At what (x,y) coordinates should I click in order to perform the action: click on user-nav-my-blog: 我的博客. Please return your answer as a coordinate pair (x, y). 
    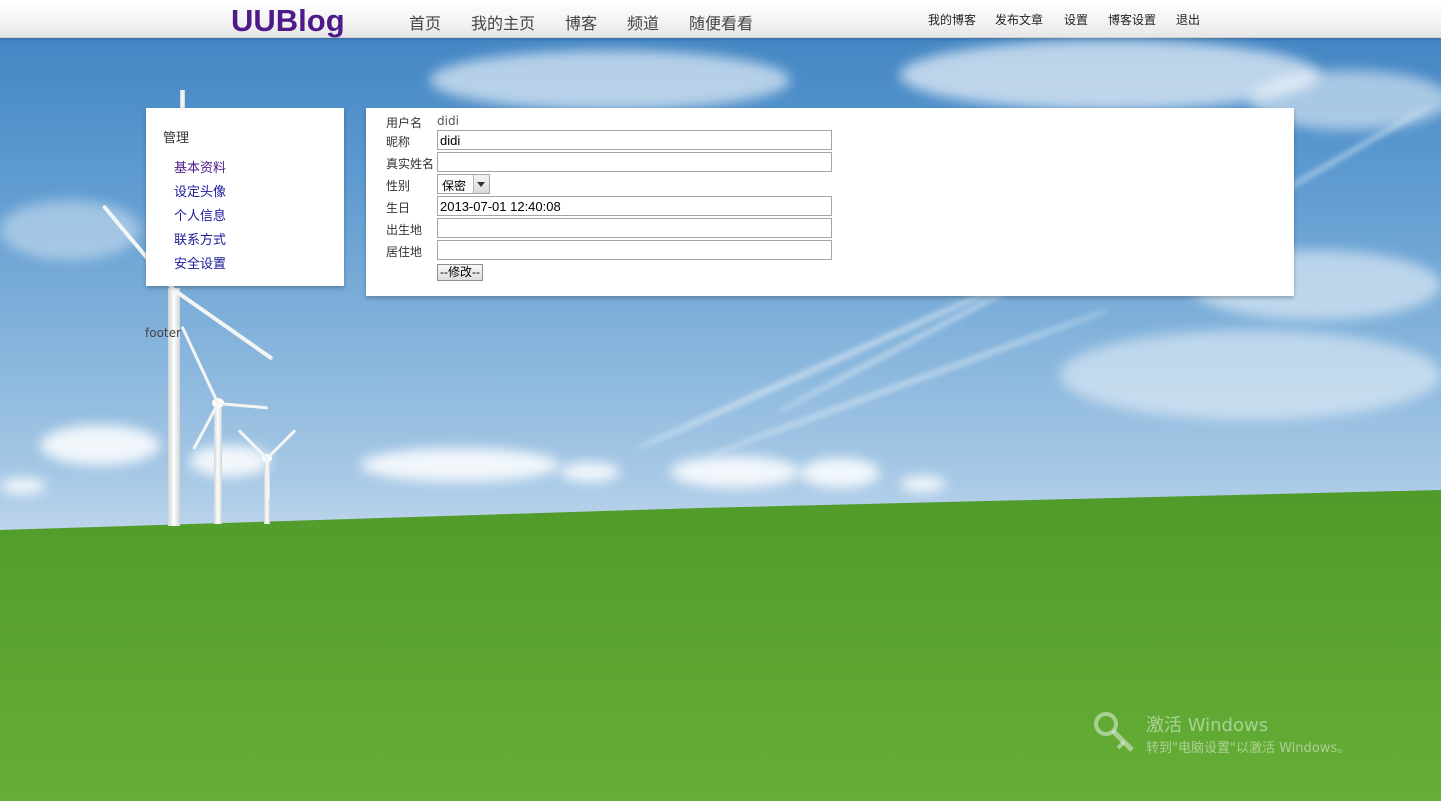
    Looking at the image, I should click on (952, 19).